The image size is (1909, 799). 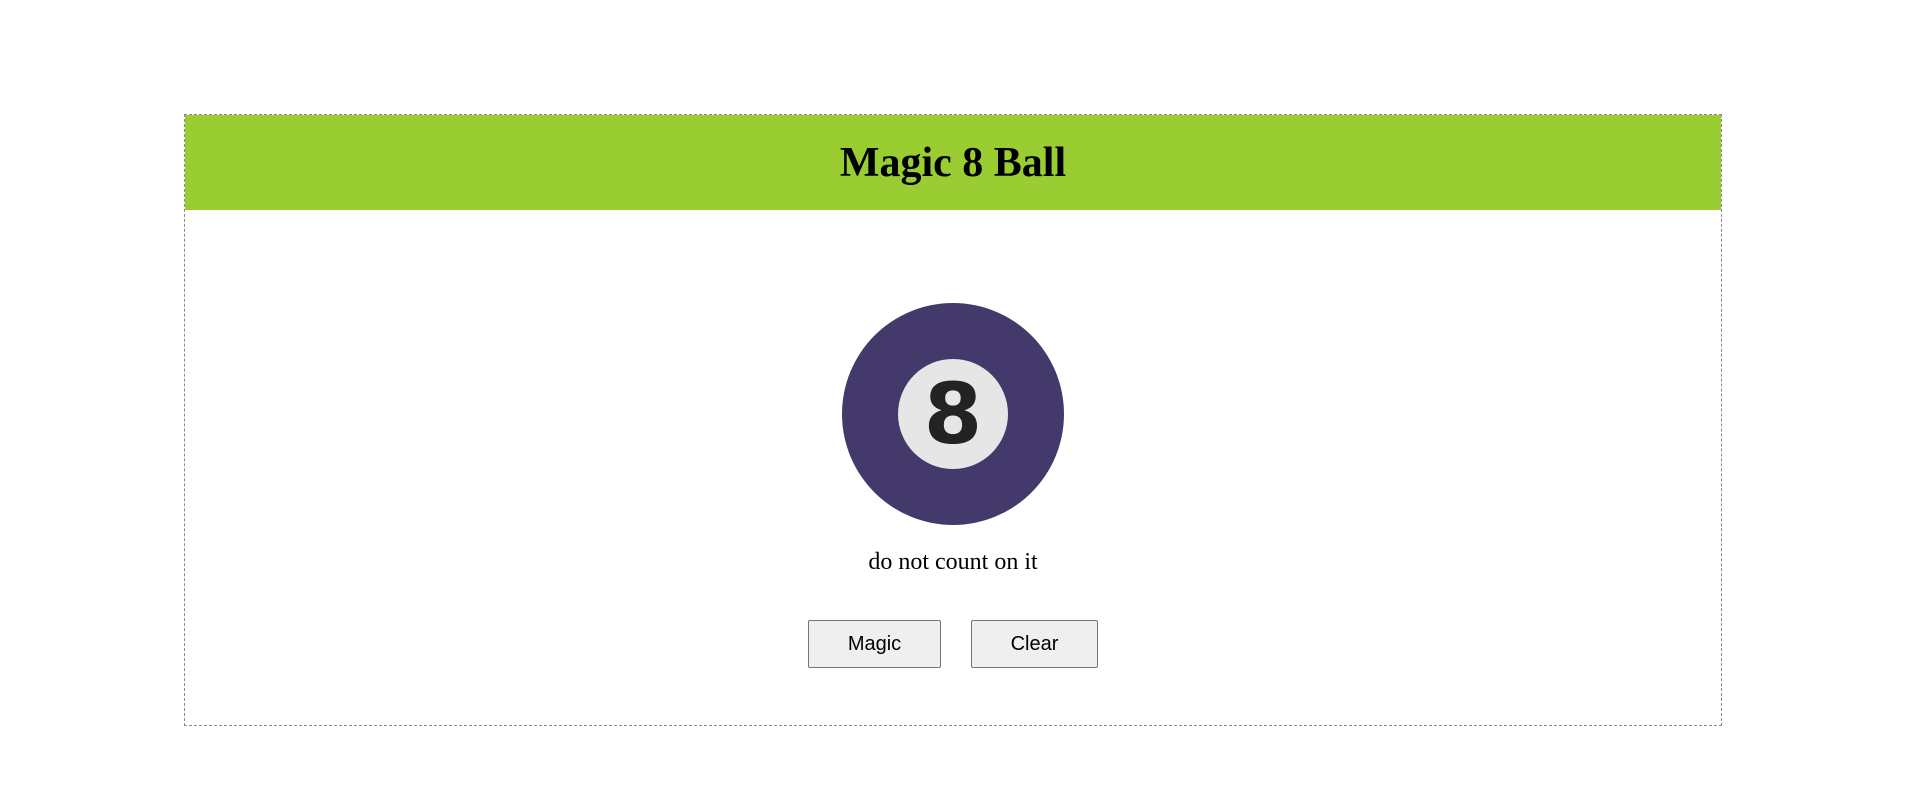 I want to click on header-bar: Magic 8 Ball, so click(x=953, y=162).